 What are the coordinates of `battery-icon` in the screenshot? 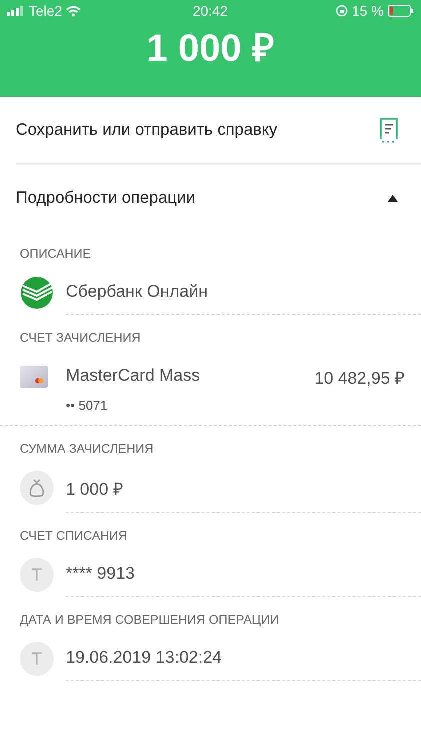 It's located at (401, 11).